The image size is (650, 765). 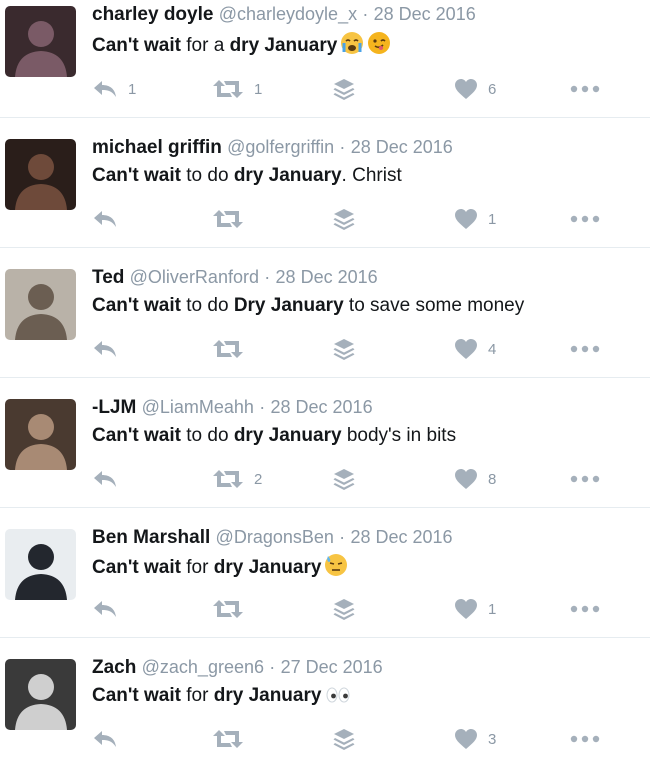 What do you see at coordinates (352, 47) in the screenshot?
I see `crying-face-icon` at bounding box center [352, 47].